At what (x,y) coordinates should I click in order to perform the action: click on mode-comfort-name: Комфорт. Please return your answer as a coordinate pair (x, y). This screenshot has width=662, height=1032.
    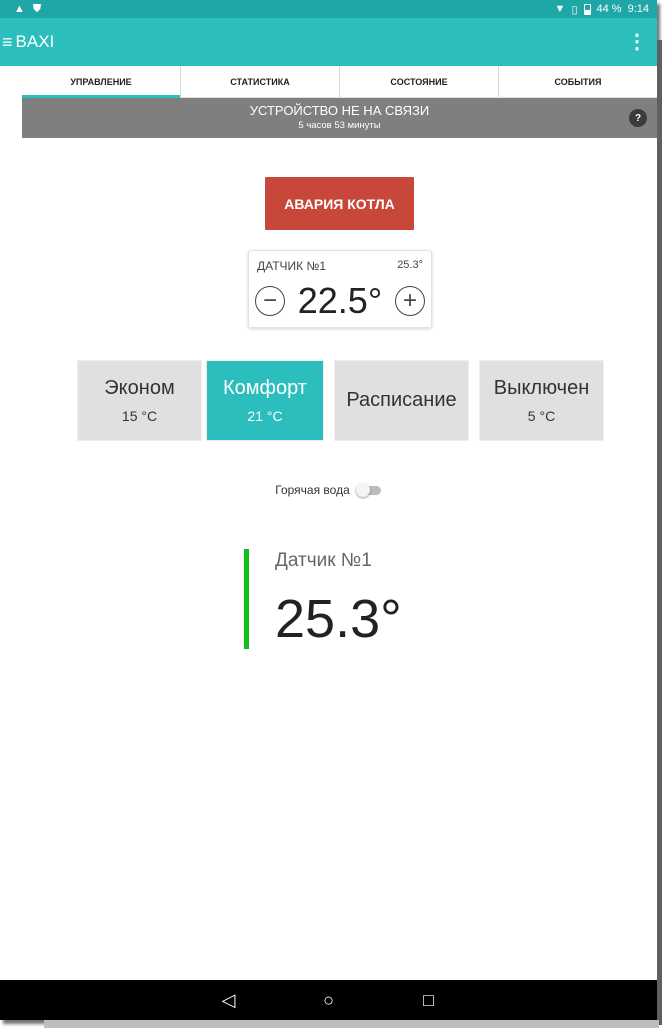
    Looking at the image, I should click on (265, 388).